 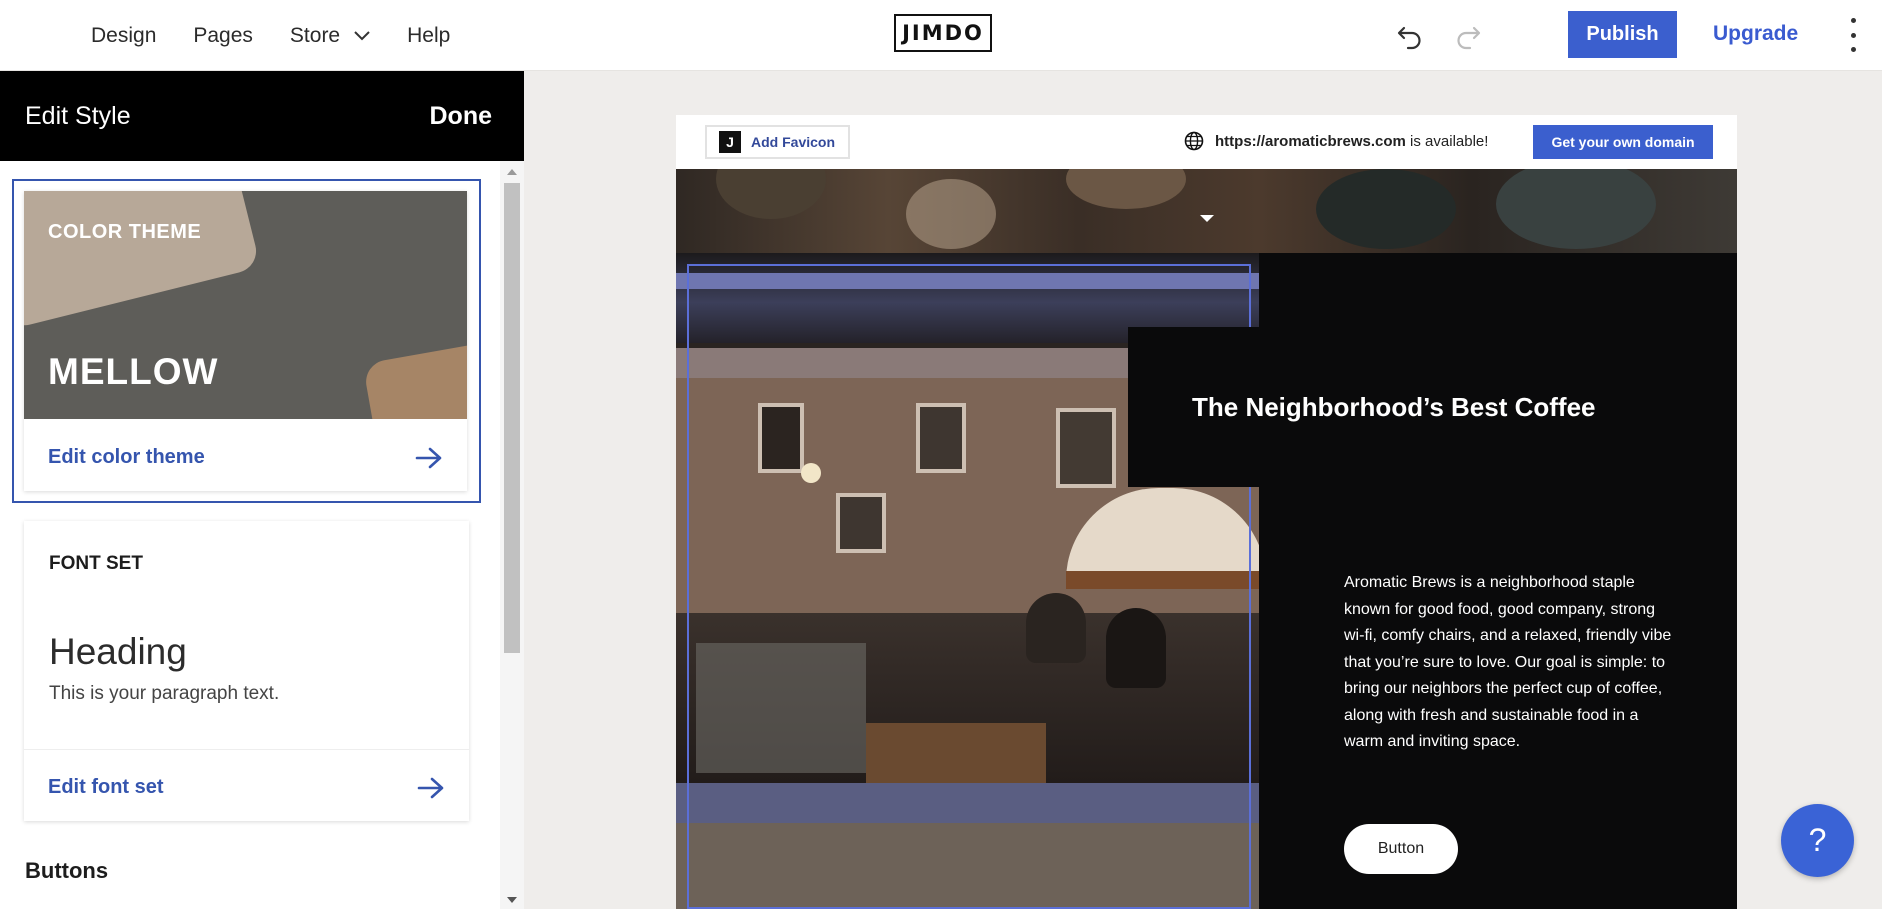 What do you see at coordinates (78, 115) in the screenshot?
I see `panel-title: Edit Style` at bounding box center [78, 115].